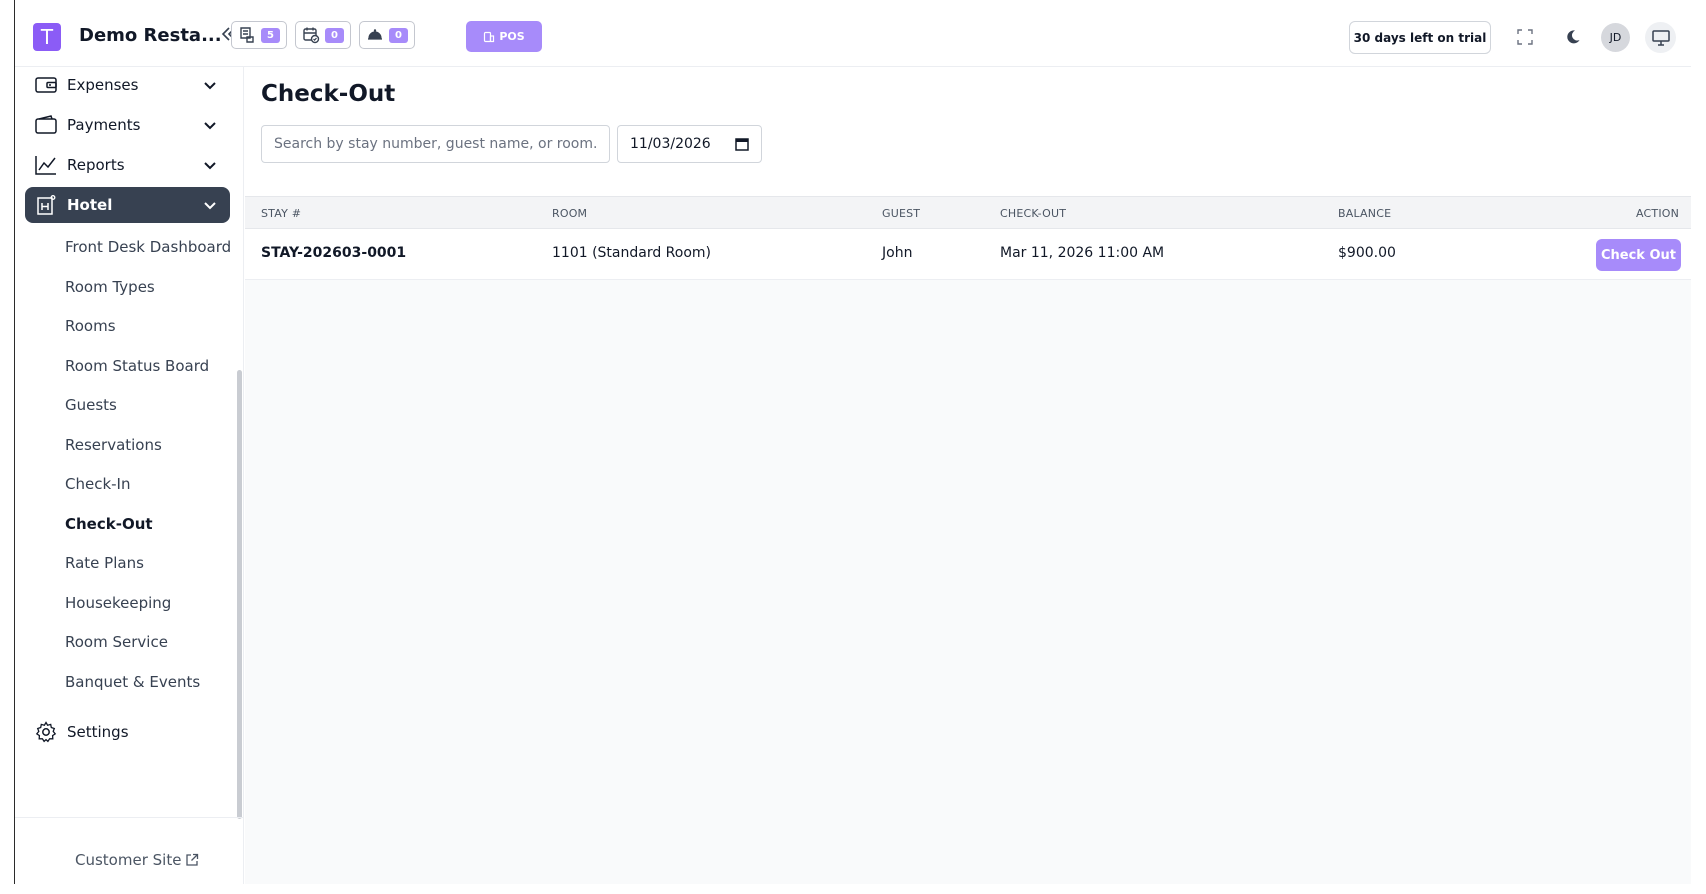 The height and width of the screenshot is (894, 1706). I want to click on sidebar-item-label: Hotel, so click(90, 205).